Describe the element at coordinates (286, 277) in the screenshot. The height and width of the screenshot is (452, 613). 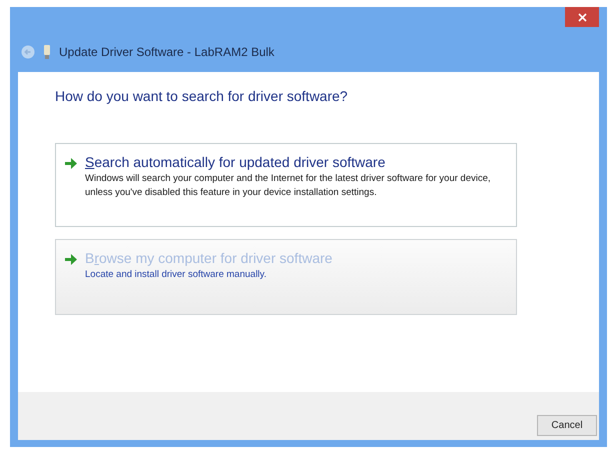
I see `option-button: Browse my computer for driver software Locate and install driver software manually.` at that location.